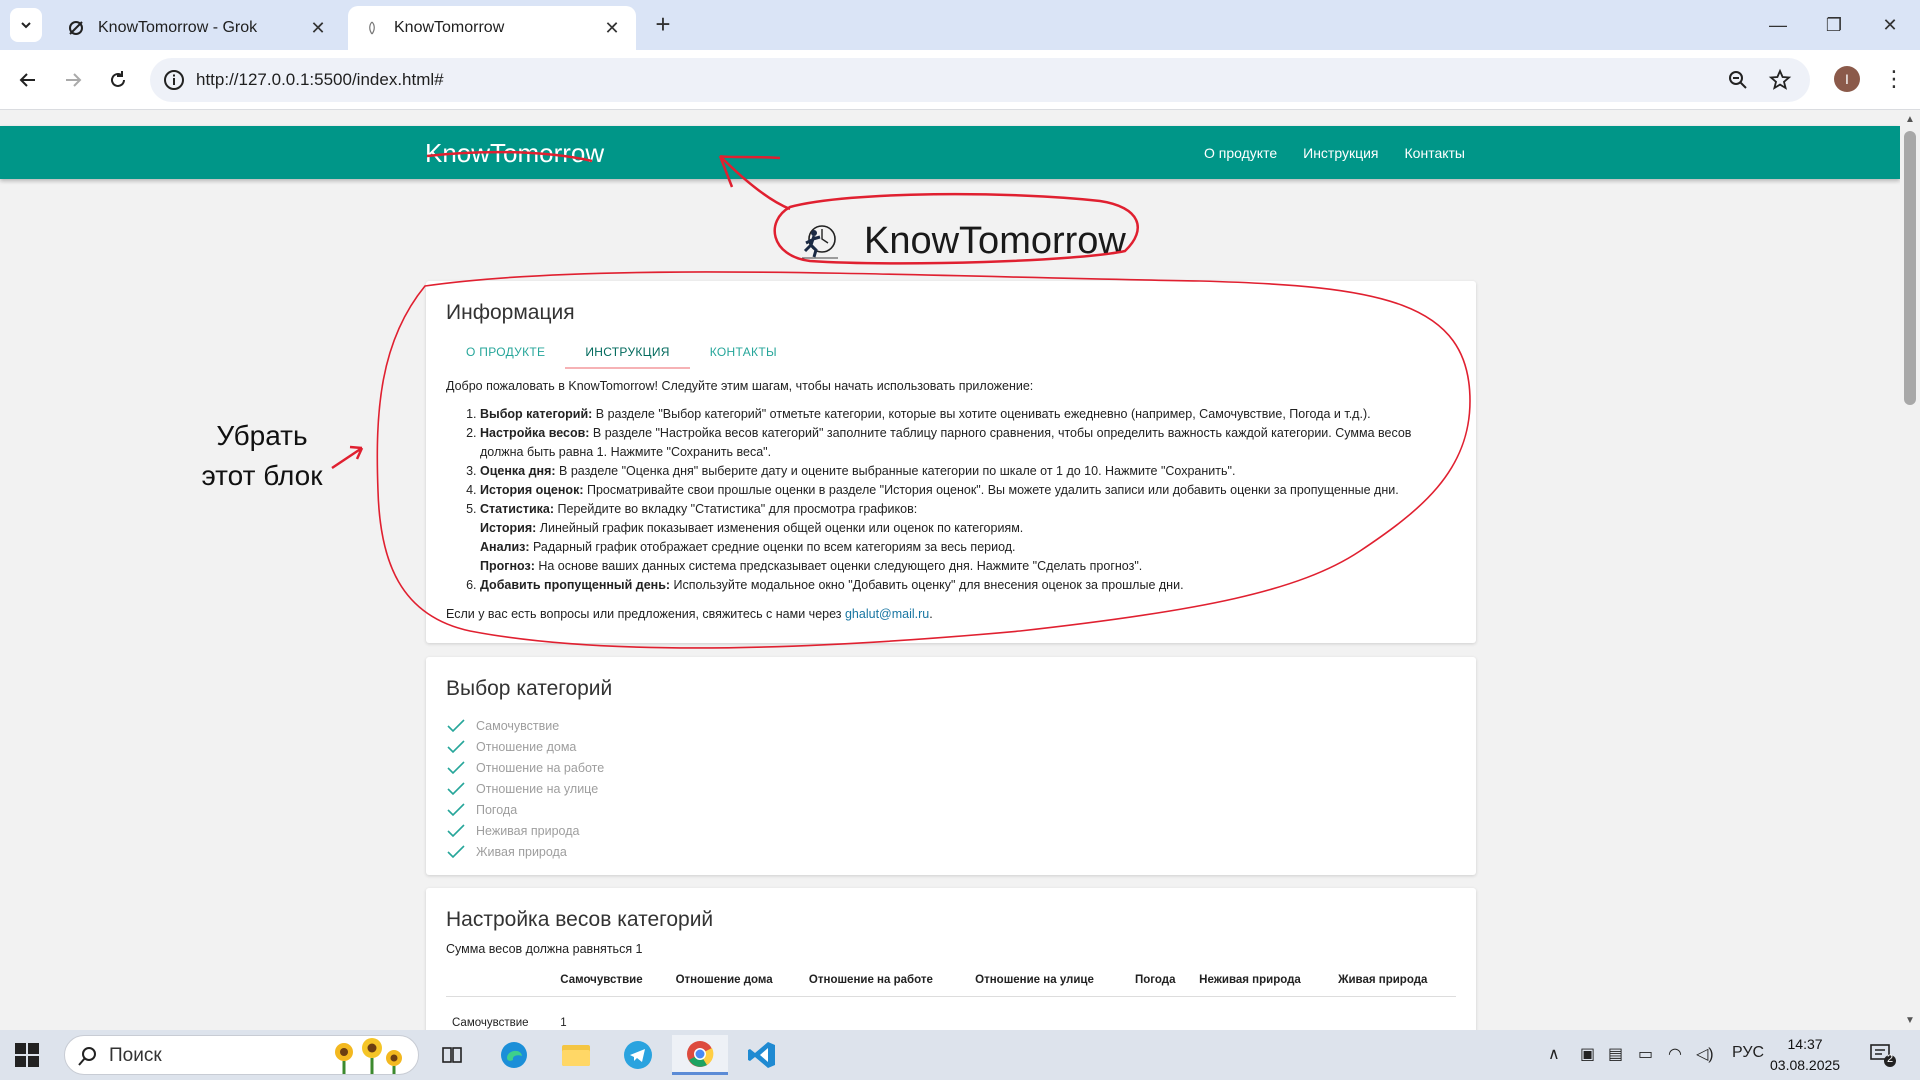 The image size is (1920, 1080). I want to click on tab-knowtomorrow: KnowTomorrow ✕, so click(492, 28).